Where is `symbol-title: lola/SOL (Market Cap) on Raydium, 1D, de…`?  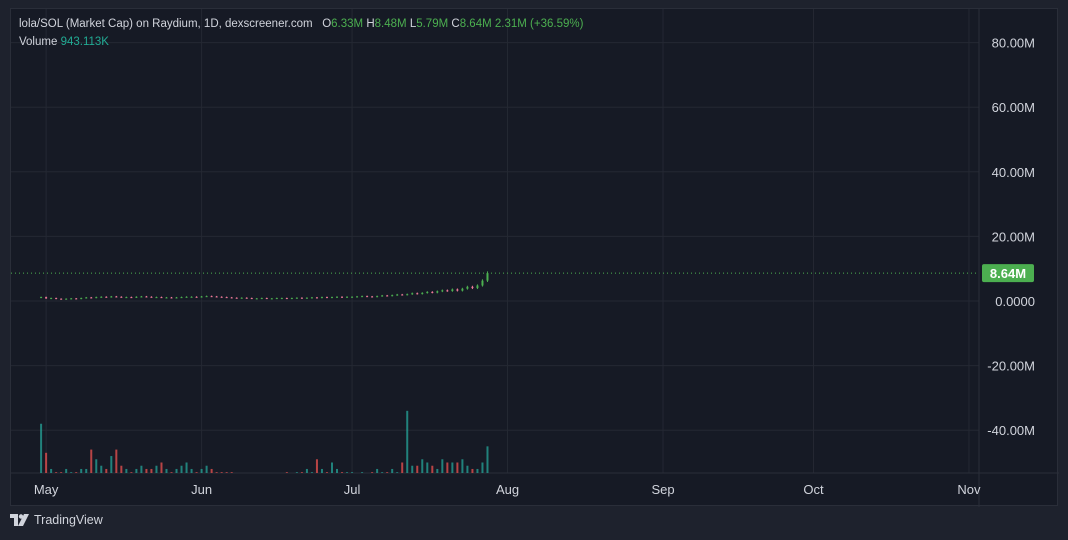 symbol-title: lola/SOL (Market Cap) on Raydium, 1D, de… is located at coordinates (166, 24).